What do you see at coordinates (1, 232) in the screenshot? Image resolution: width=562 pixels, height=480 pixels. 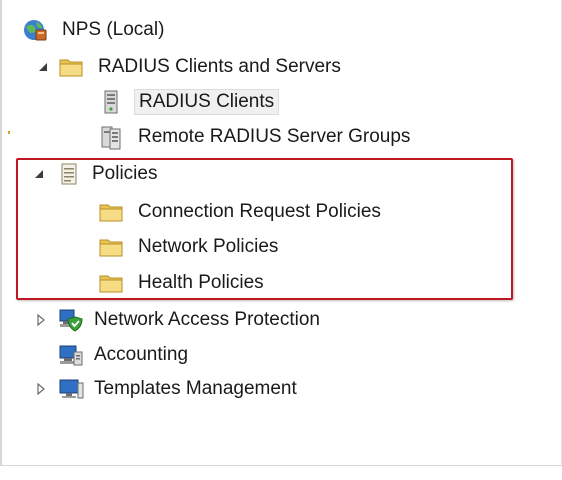 I see `tree-left-border` at bounding box center [1, 232].